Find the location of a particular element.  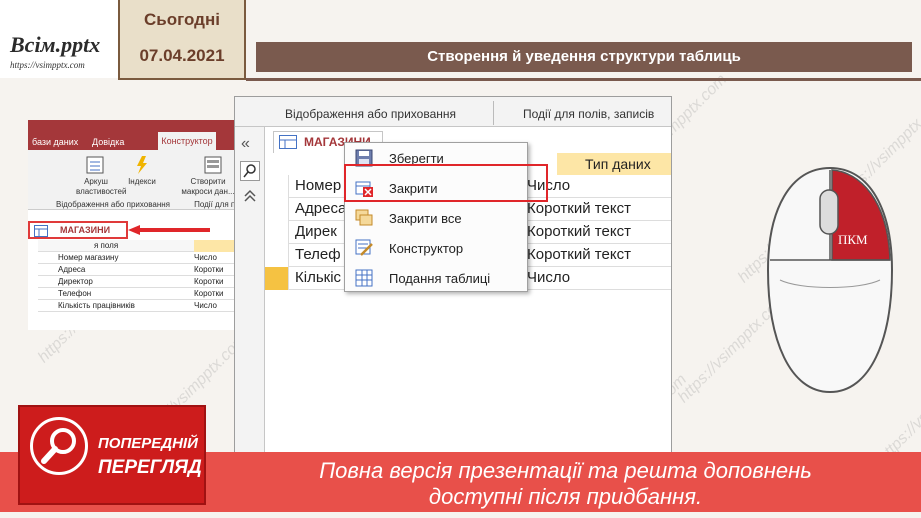

menu-item-label: Конструктор is located at coordinates (426, 248).